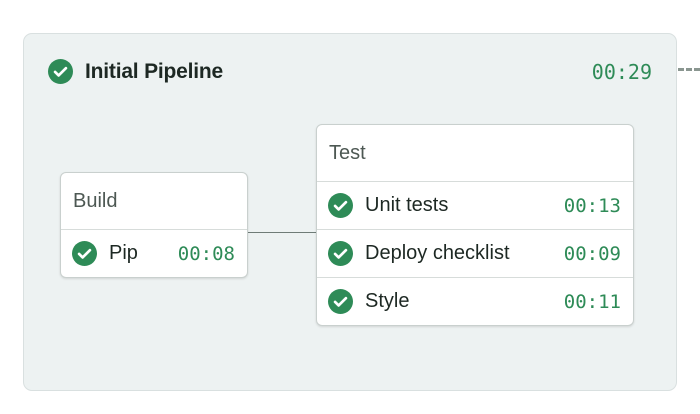 The height and width of the screenshot is (414, 700). I want to click on job-style: Style 00:11, so click(475, 301).